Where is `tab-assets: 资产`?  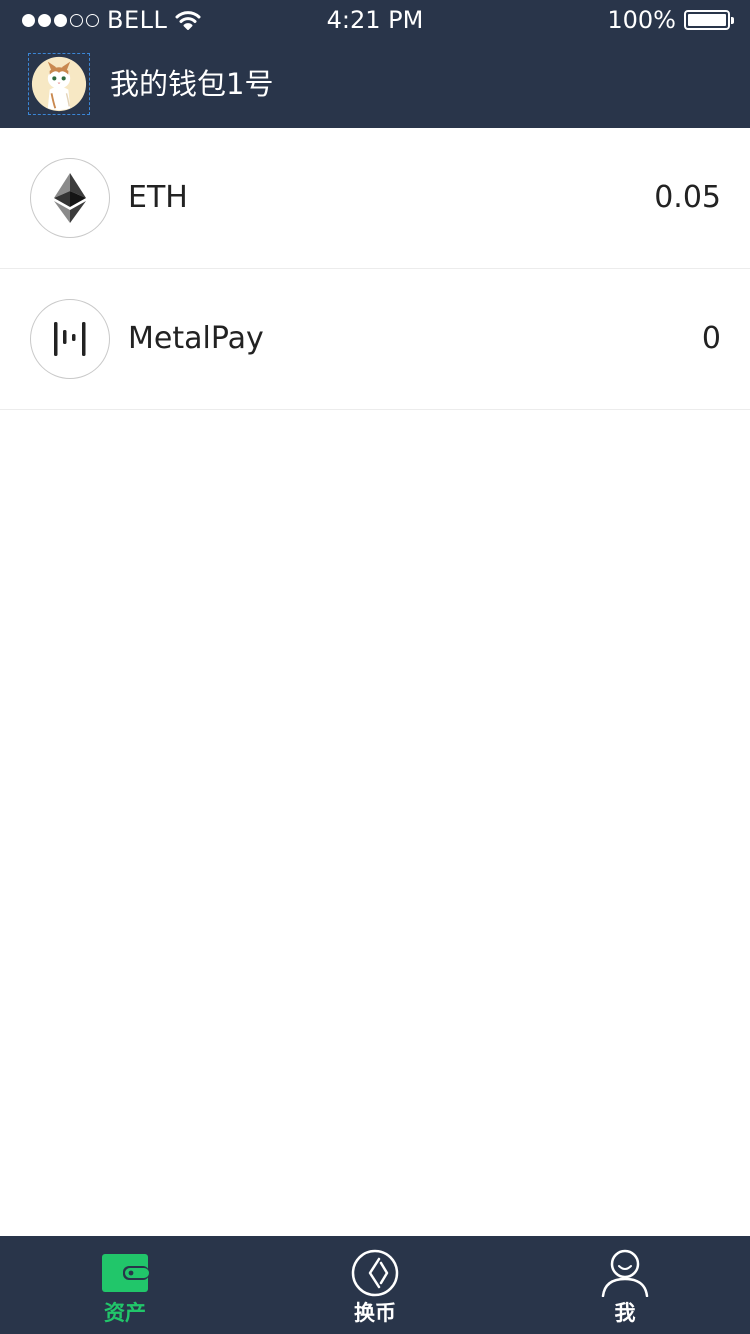
tab-assets: 资产 is located at coordinates (125, 1285).